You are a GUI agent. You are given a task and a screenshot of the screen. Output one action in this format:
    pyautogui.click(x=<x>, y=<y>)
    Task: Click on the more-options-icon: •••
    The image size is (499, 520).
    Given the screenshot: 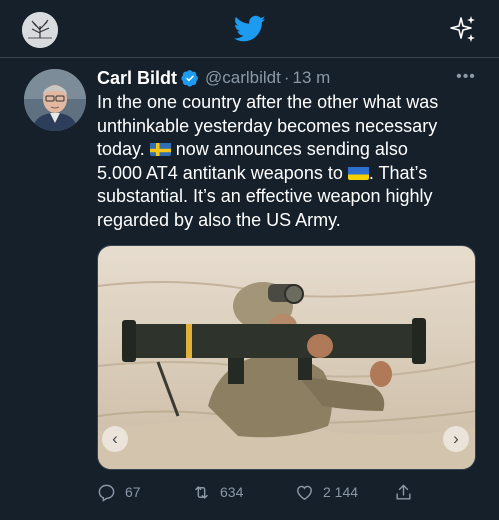 What is the action you would take?
    pyautogui.click(x=466, y=77)
    